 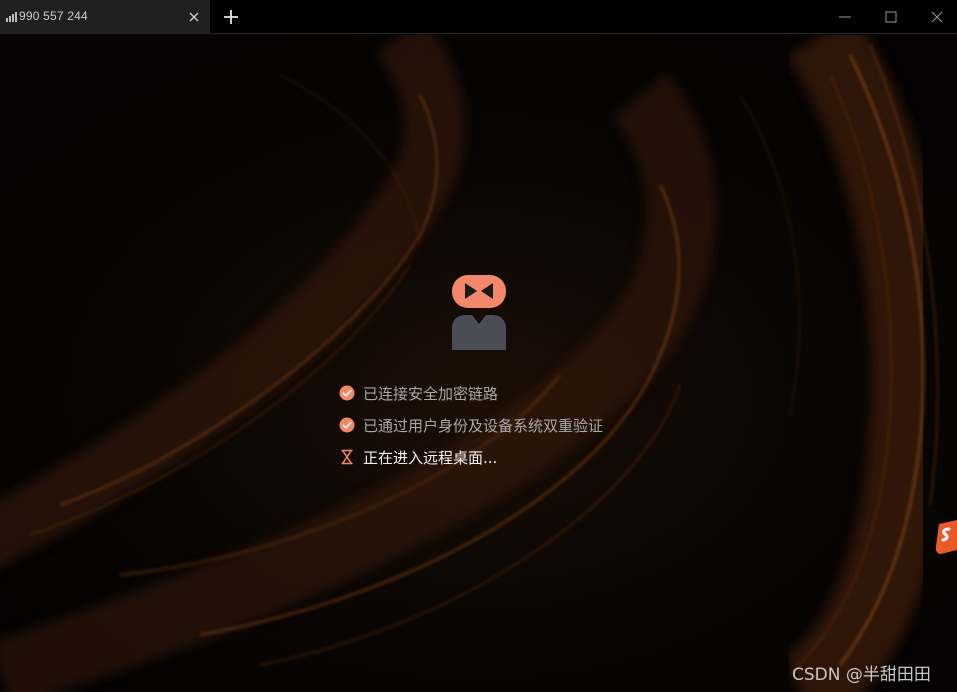 What do you see at coordinates (483, 425) in the screenshot?
I see `status-text: 已通过用户身份及设备系统双重验证` at bounding box center [483, 425].